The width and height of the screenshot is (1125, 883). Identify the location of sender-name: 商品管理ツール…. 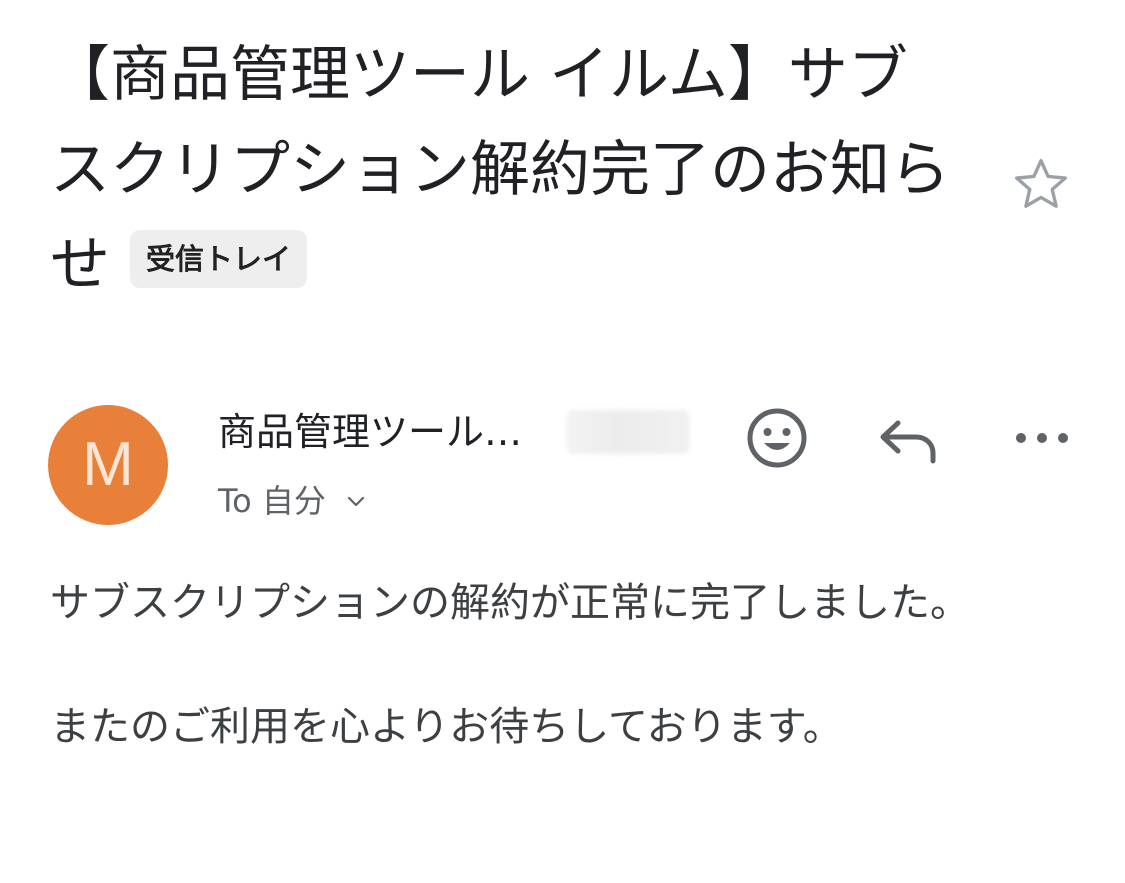
(370, 432).